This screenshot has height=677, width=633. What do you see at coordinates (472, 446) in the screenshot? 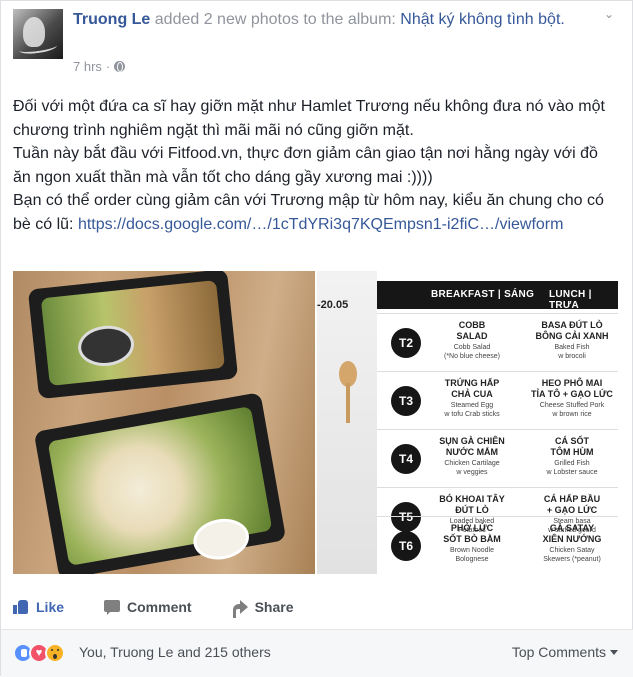
I see `dish-vi: SỤN GÀ CHIÊN NƯỚC MẮM` at bounding box center [472, 446].